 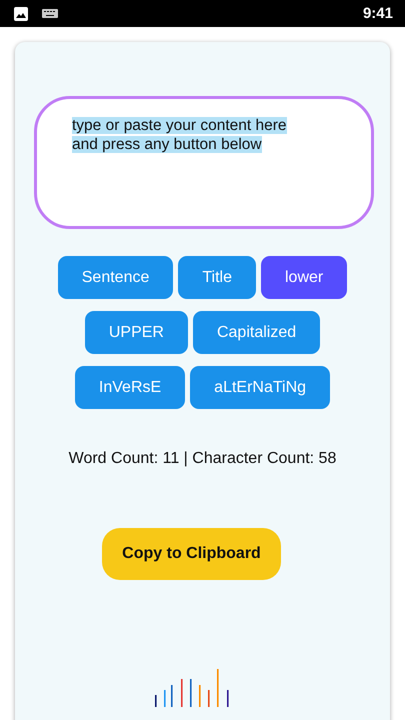 I want to click on case-button: aLtErNaTiNg, so click(x=260, y=387).